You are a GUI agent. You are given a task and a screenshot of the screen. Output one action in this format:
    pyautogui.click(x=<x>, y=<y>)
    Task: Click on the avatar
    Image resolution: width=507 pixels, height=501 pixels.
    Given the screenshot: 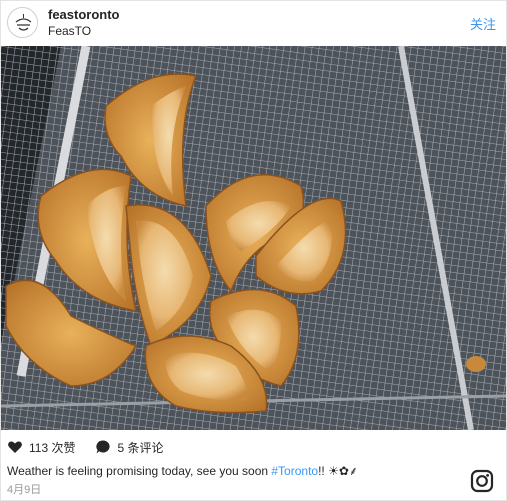 What is the action you would take?
    pyautogui.click(x=22, y=22)
    